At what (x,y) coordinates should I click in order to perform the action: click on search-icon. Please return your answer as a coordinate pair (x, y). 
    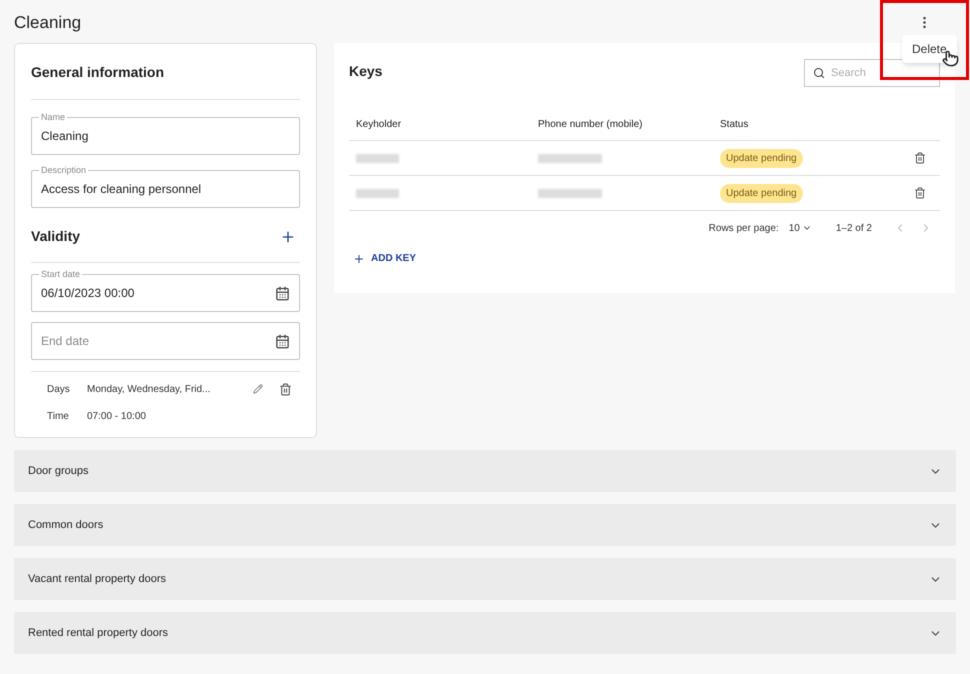
    Looking at the image, I should click on (819, 73).